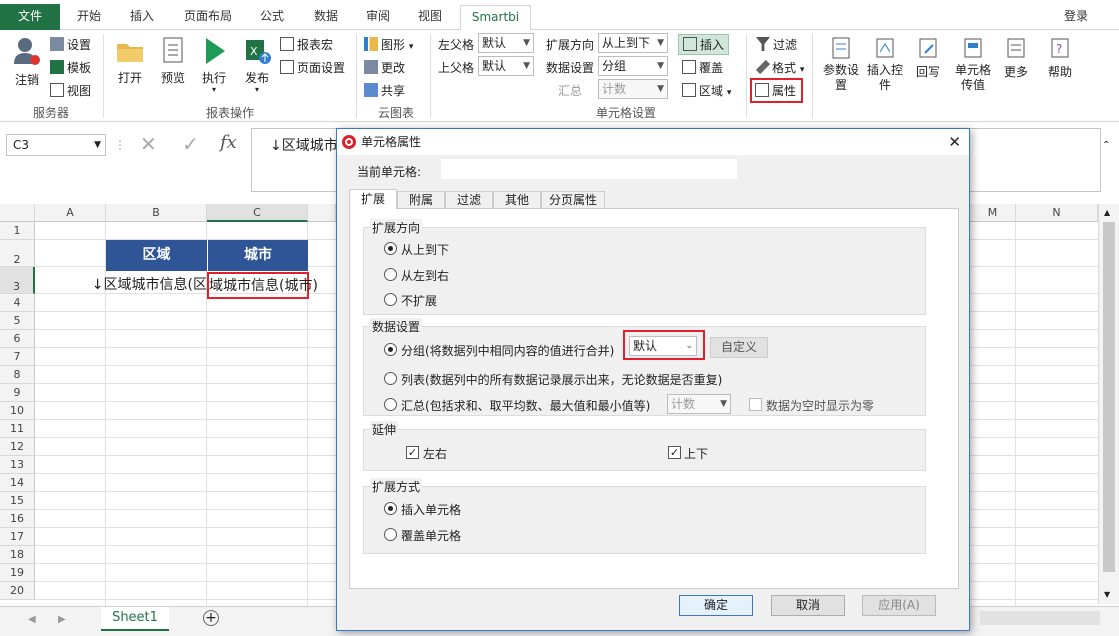 The width and height of the screenshot is (1119, 636). What do you see at coordinates (633, 43) in the screenshot?
I see `expand-dir-select: 从上到下 ▼` at bounding box center [633, 43].